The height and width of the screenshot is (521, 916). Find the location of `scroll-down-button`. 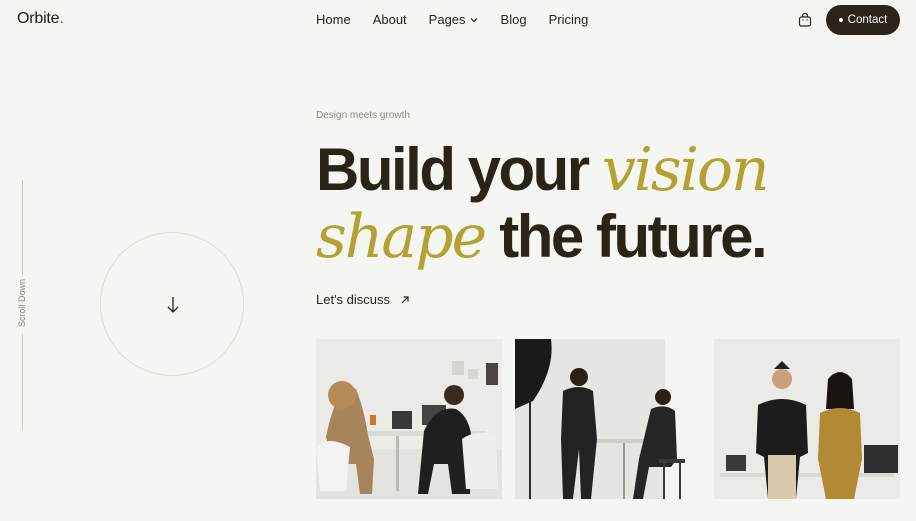

scroll-down-button is located at coordinates (172, 304).